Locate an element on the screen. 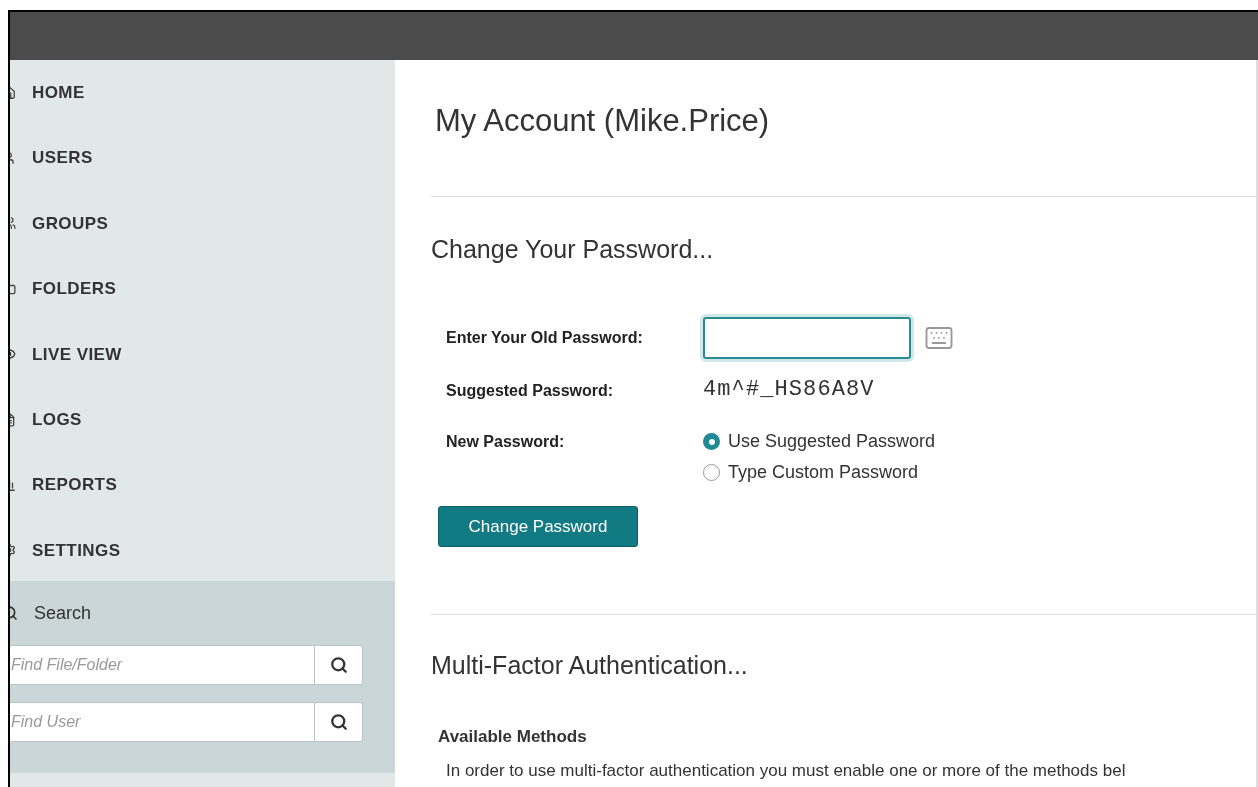 The height and width of the screenshot is (787, 1258). change-password-button: Change Password is located at coordinates (538, 526).